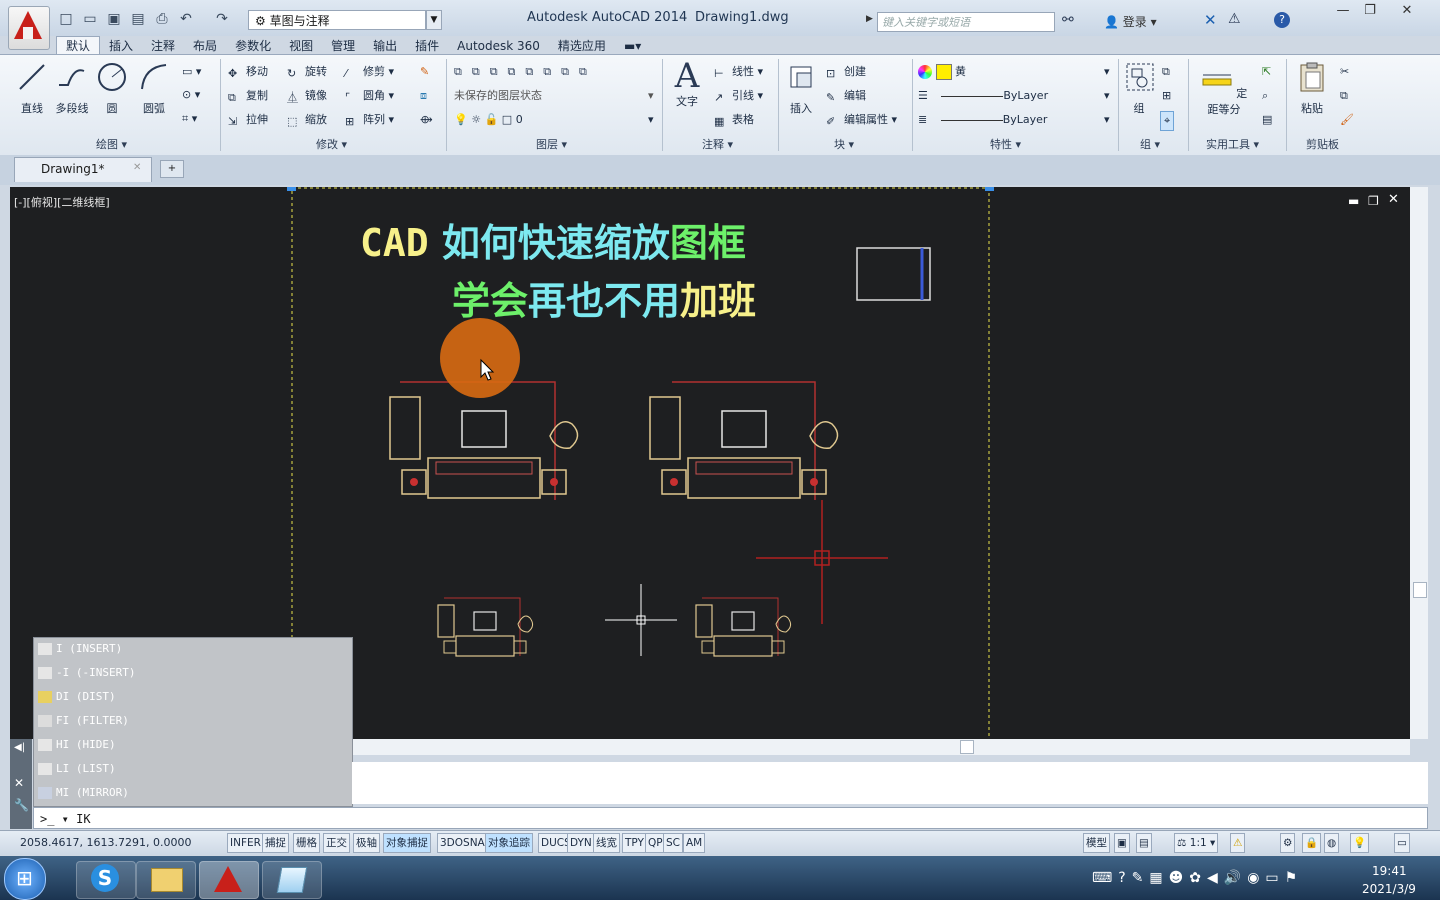  Describe the element at coordinates (869, 19) in the screenshot. I see `search-expand-icon: ▶` at that location.